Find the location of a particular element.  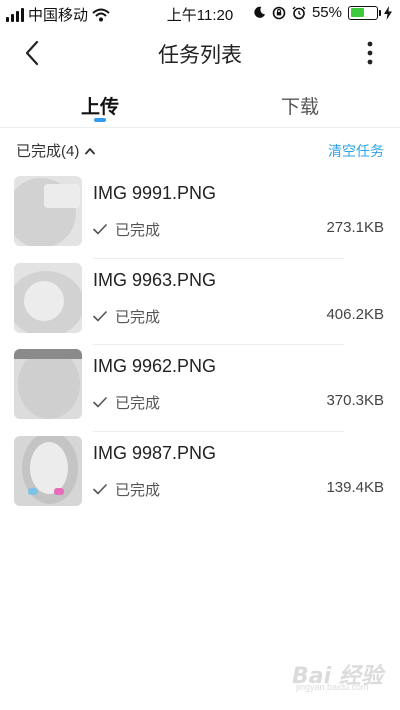

task-row: IMG 9962.PNG 已完成 370.3KB is located at coordinates (200, 388).